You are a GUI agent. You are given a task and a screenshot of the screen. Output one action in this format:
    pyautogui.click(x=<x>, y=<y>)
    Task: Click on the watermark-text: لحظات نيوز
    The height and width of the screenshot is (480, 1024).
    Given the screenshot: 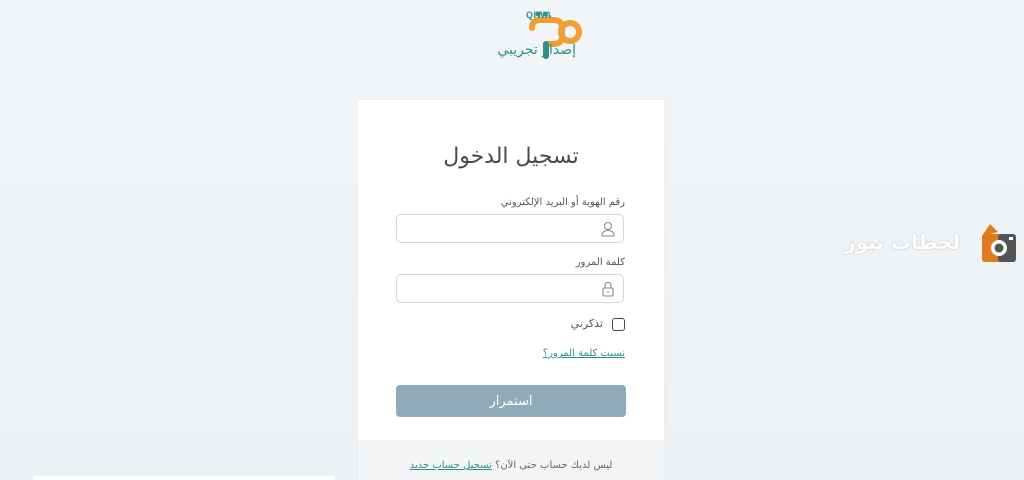 What is the action you would take?
    pyautogui.click(x=902, y=242)
    